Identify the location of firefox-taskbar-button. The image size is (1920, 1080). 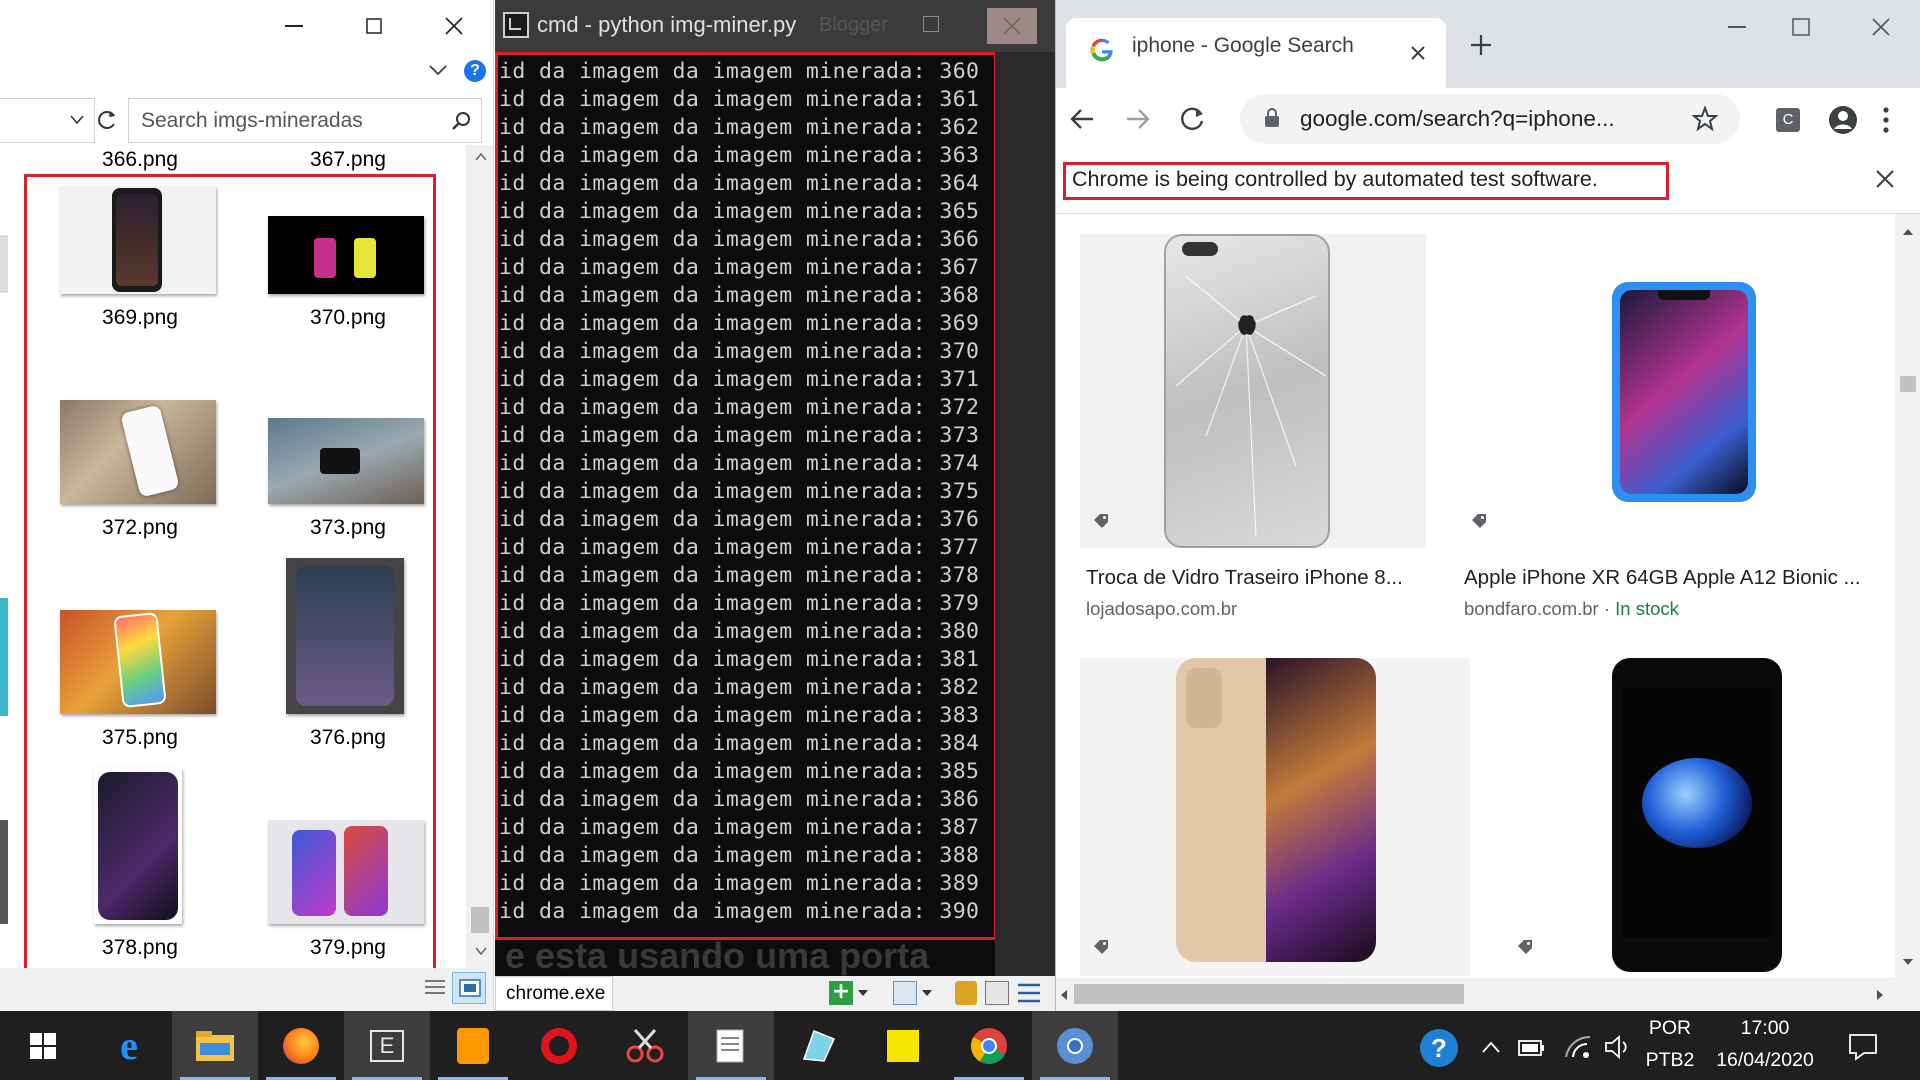
(301, 1045).